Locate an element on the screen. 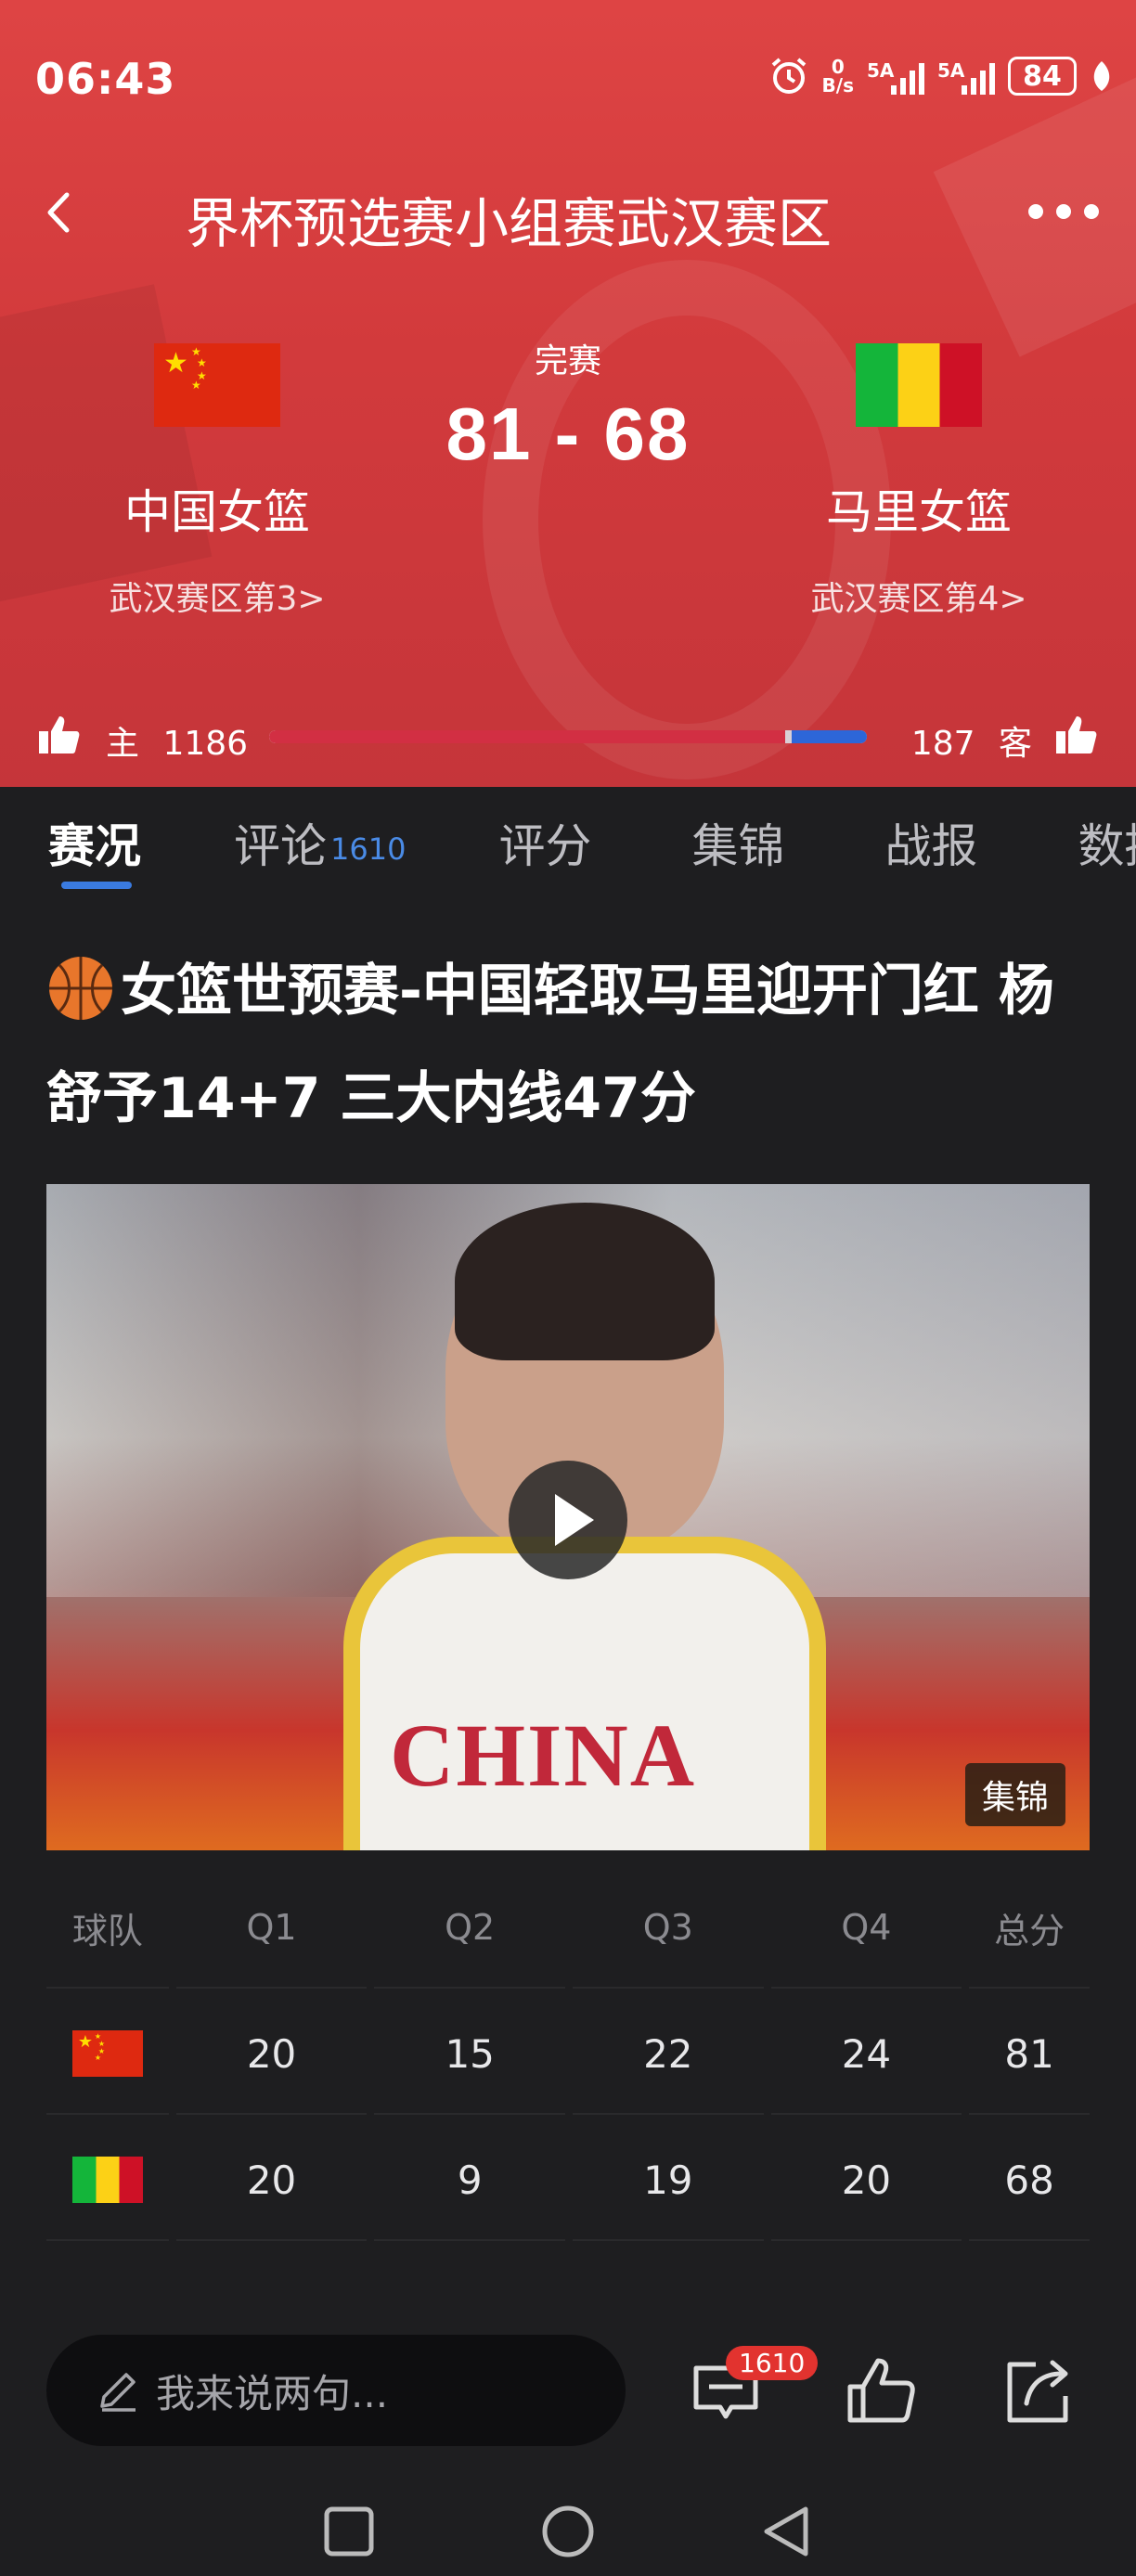  table-cell-total: 68 is located at coordinates (1030, 2181).